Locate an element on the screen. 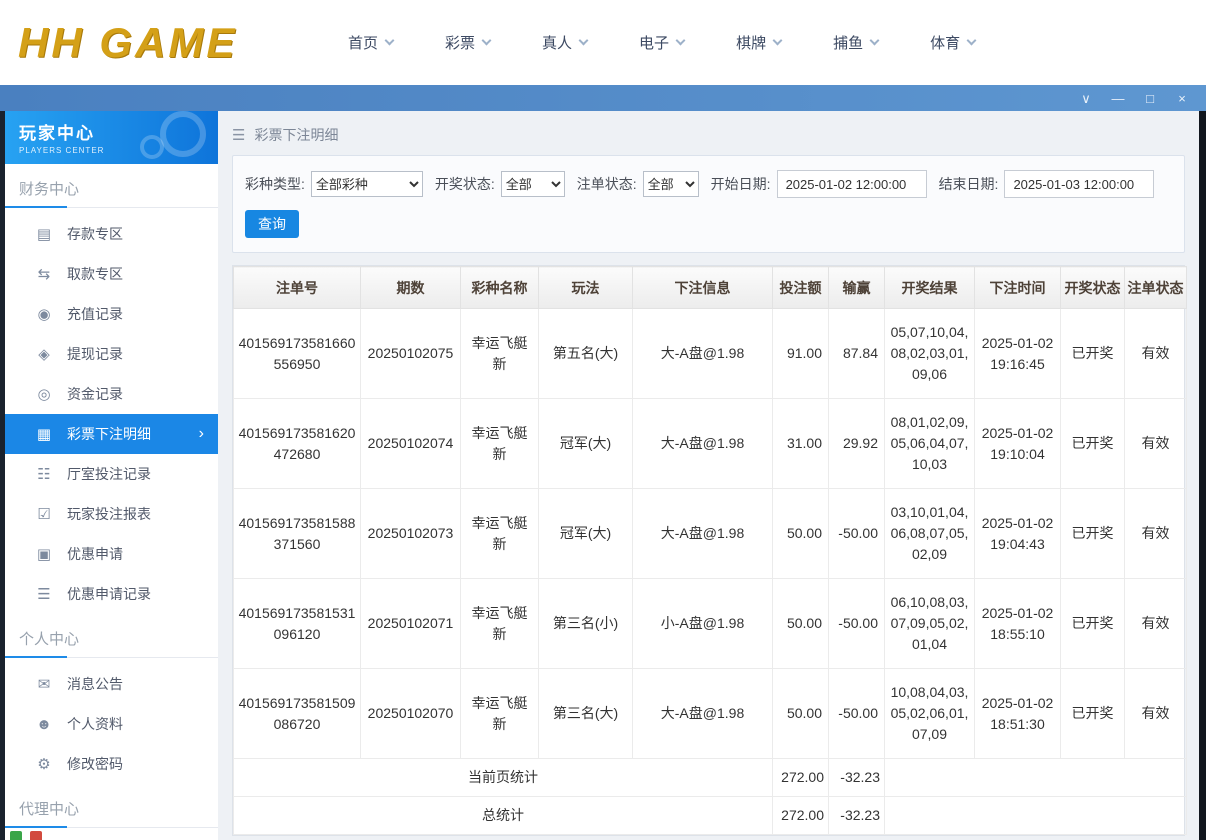  cell-bet-time: 2025-01-02 18:51:30 is located at coordinates (1017, 713).